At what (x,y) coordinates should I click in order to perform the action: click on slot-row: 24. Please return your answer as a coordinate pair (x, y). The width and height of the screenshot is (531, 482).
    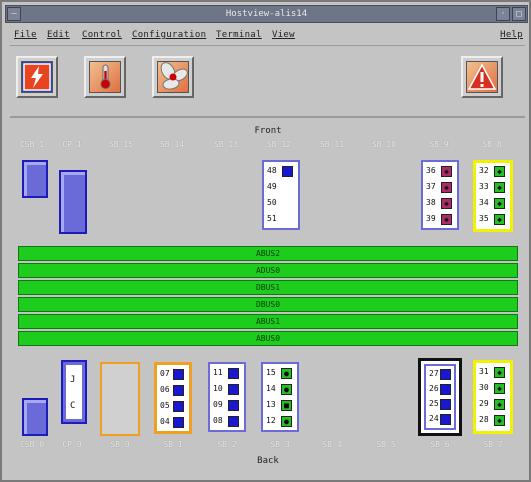
    Looking at the image, I should click on (442, 420).